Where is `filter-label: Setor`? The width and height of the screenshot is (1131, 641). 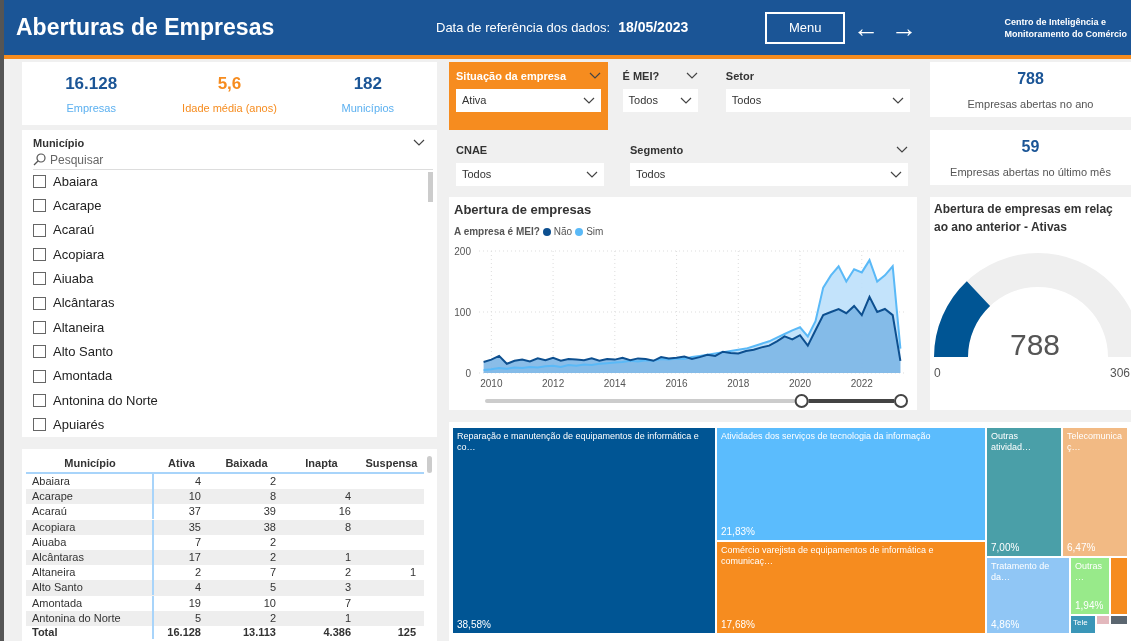 filter-label: Setor is located at coordinates (739, 76).